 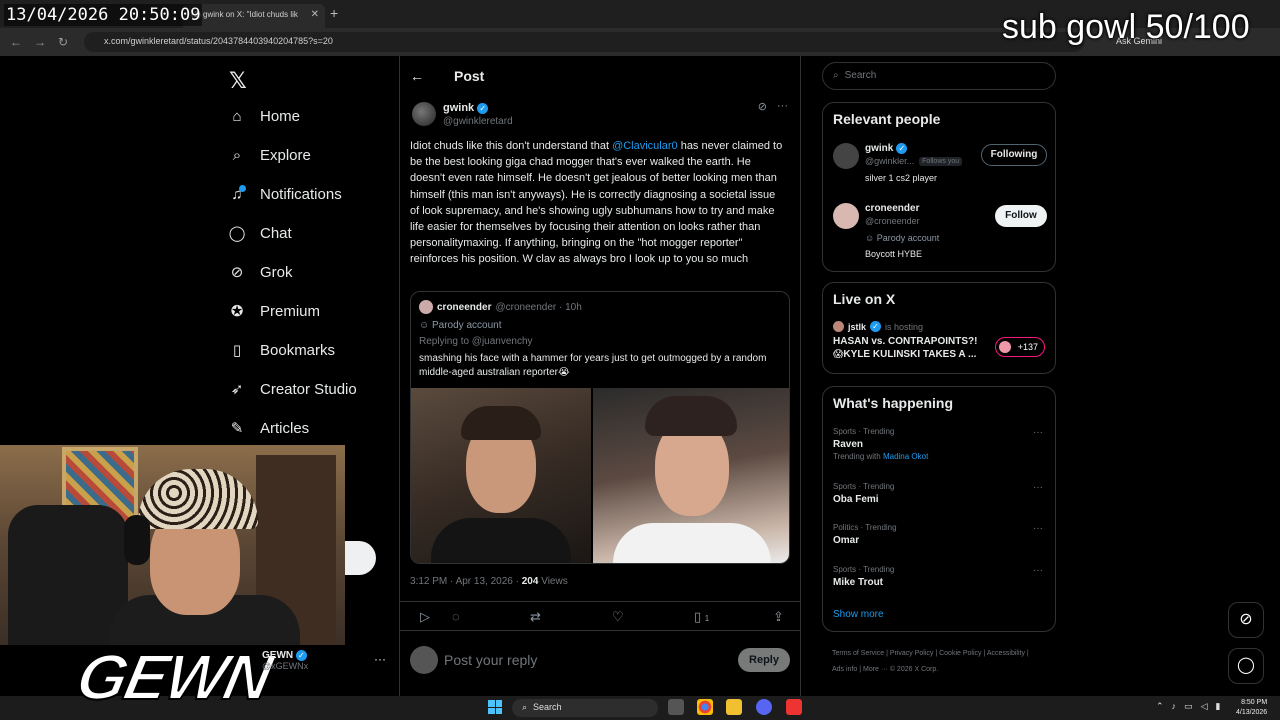 What do you see at coordinates (858, 614) in the screenshot?
I see `show-more-link: Show more` at bounding box center [858, 614].